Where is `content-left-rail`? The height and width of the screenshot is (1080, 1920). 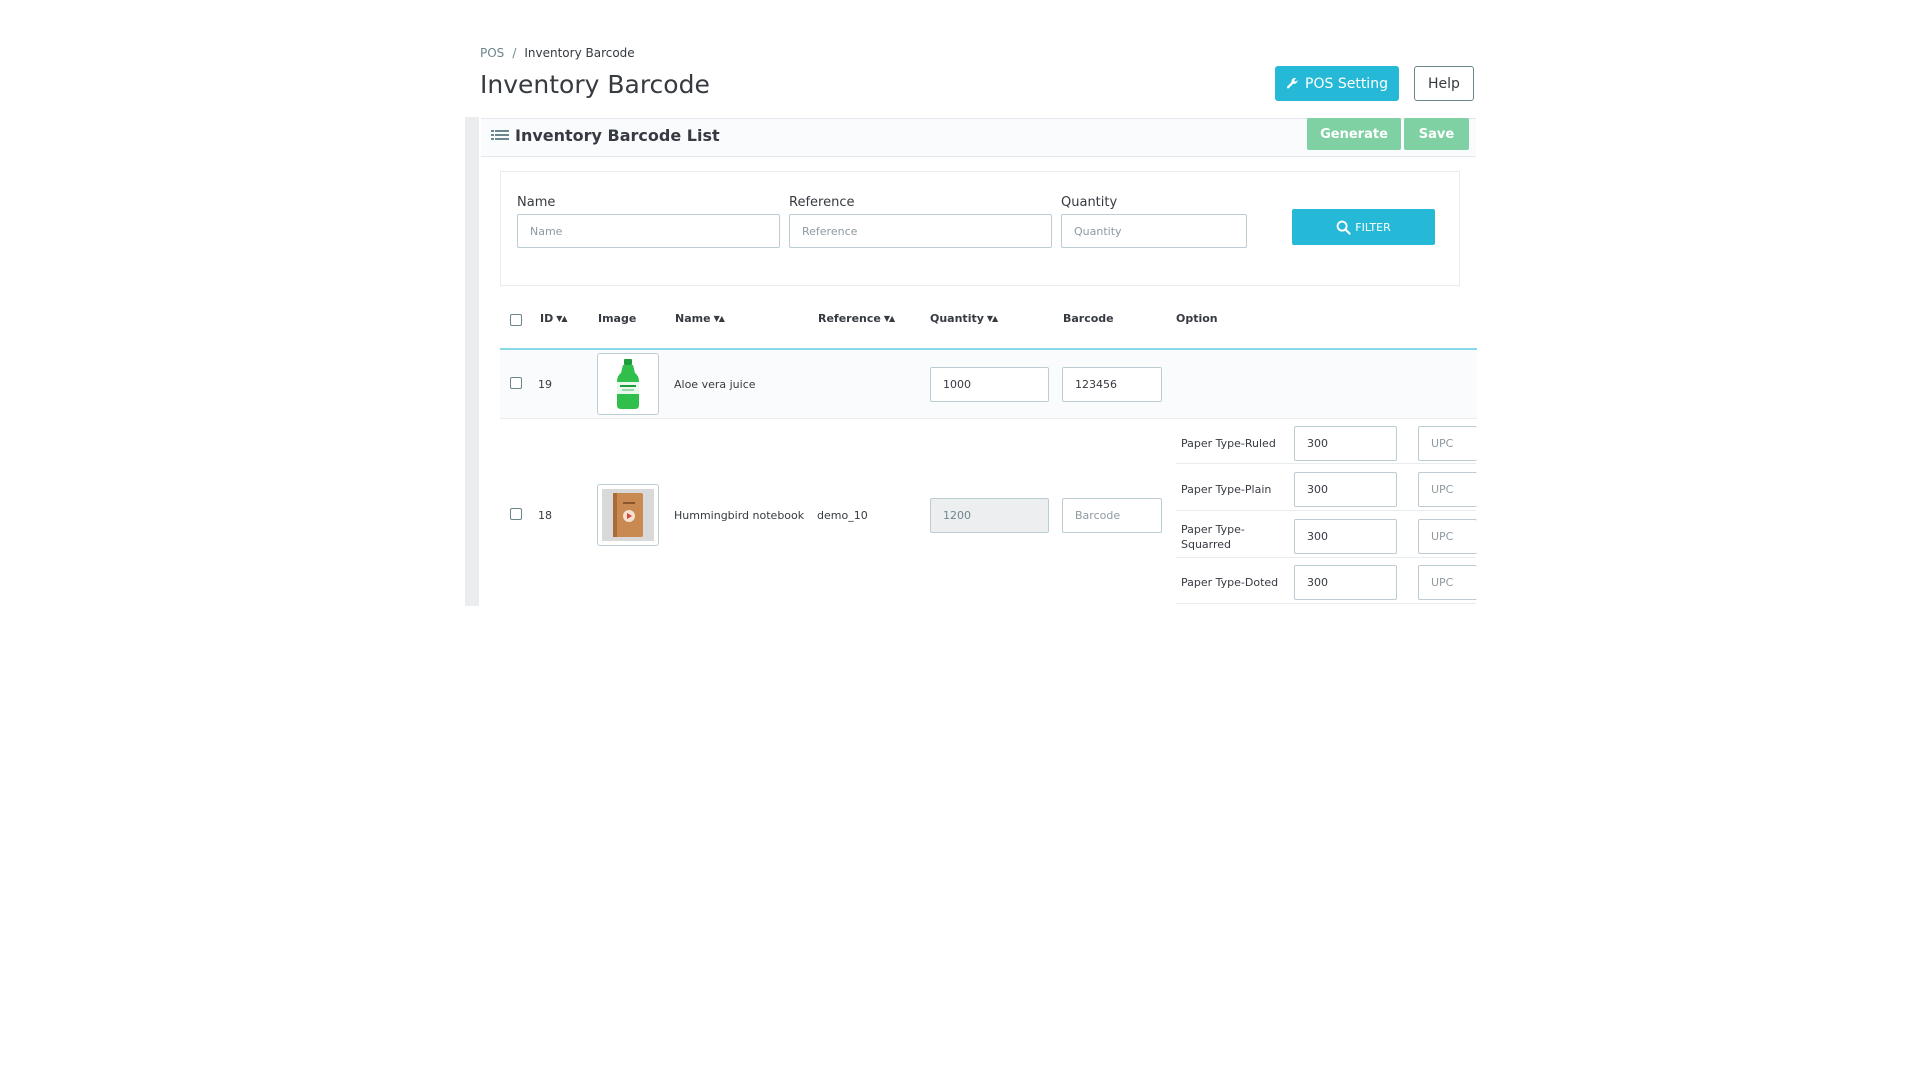
content-left-rail is located at coordinates (472, 361).